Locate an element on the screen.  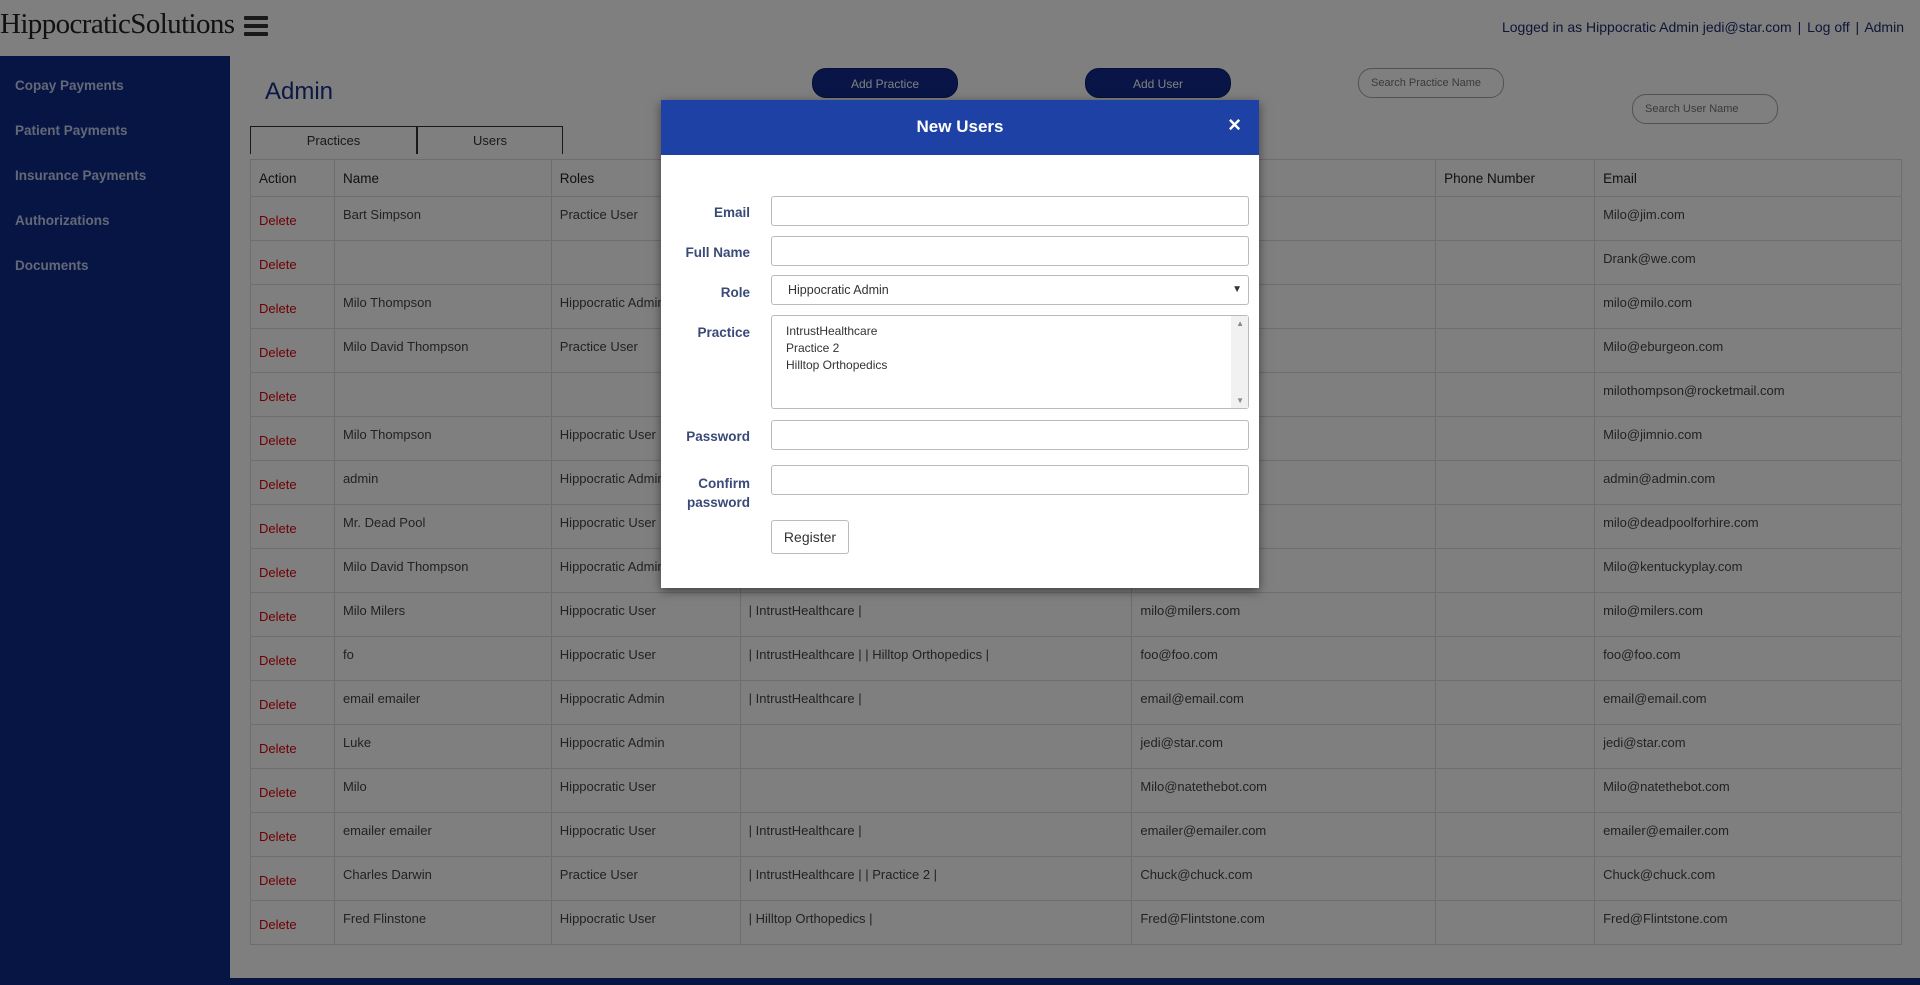
confirm-label-line2: password is located at coordinates (718, 502).